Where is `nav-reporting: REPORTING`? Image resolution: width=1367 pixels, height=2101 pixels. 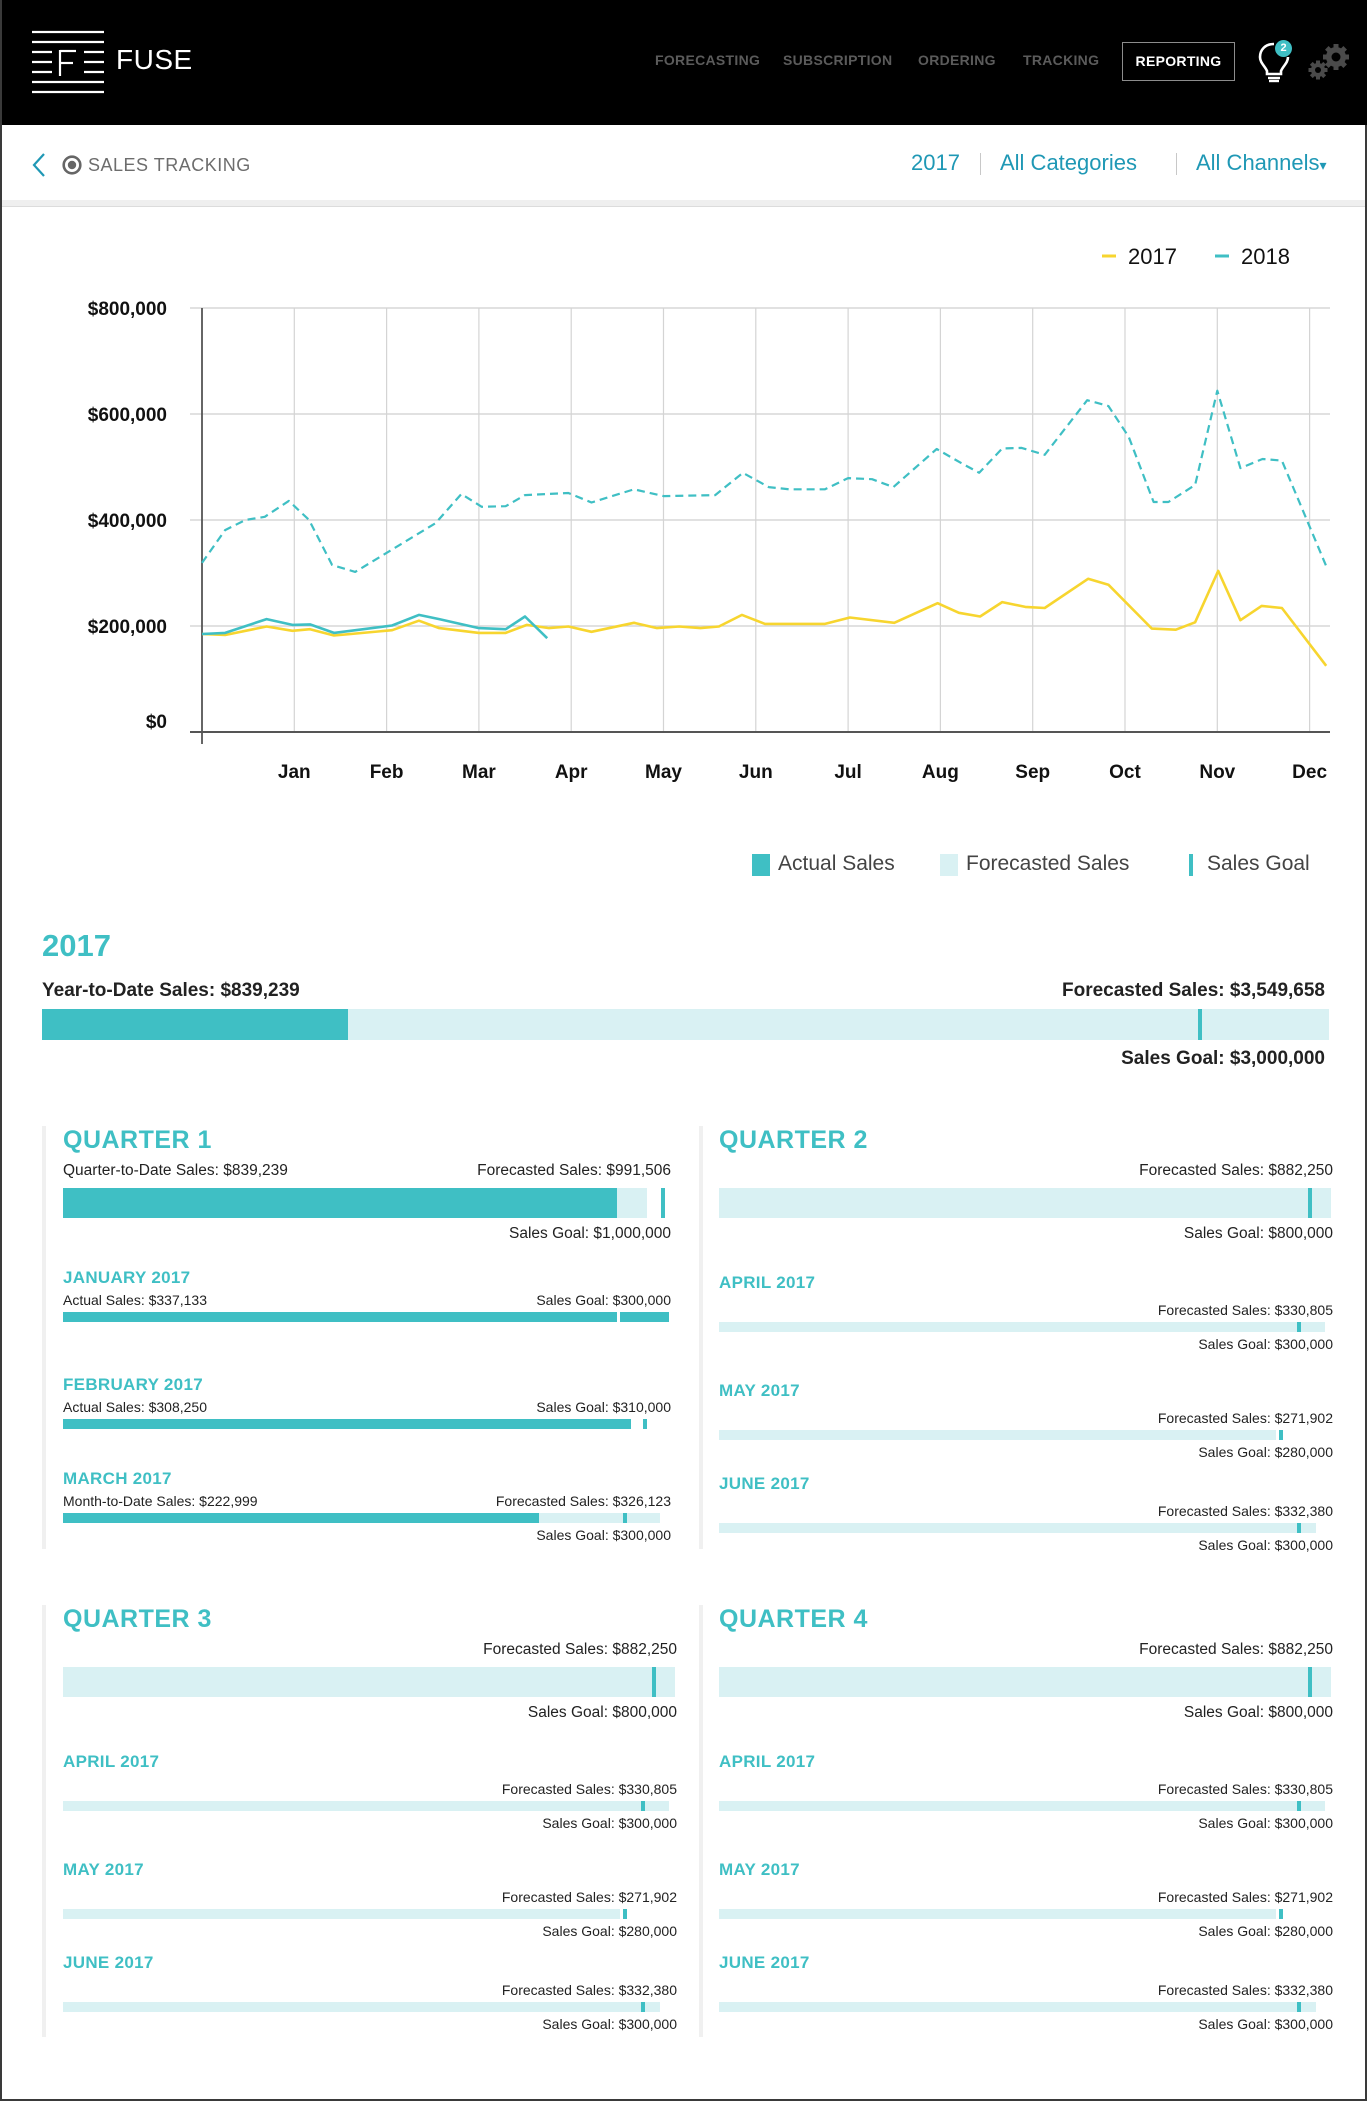 nav-reporting: REPORTING is located at coordinates (1178, 61).